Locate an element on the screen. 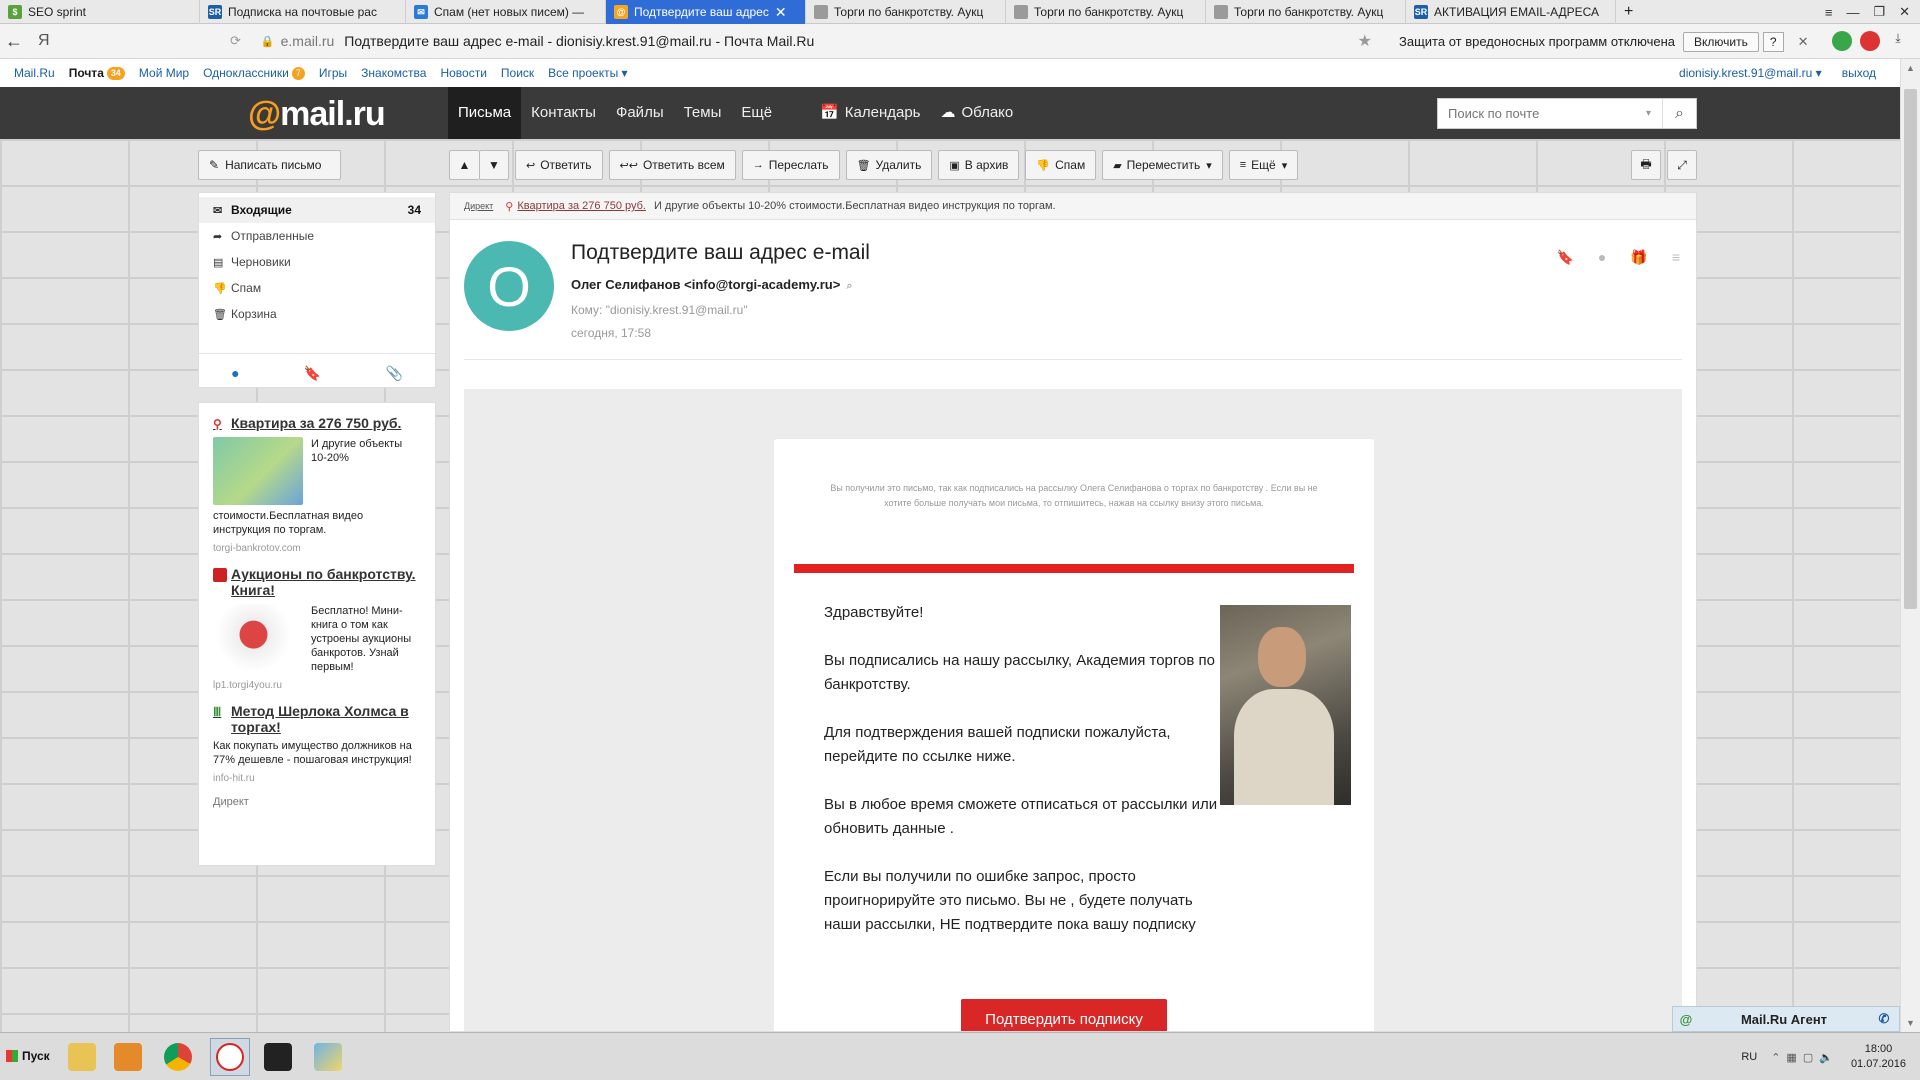 The height and width of the screenshot is (1080, 1920). protection-help-button: ? is located at coordinates (1773, 41).